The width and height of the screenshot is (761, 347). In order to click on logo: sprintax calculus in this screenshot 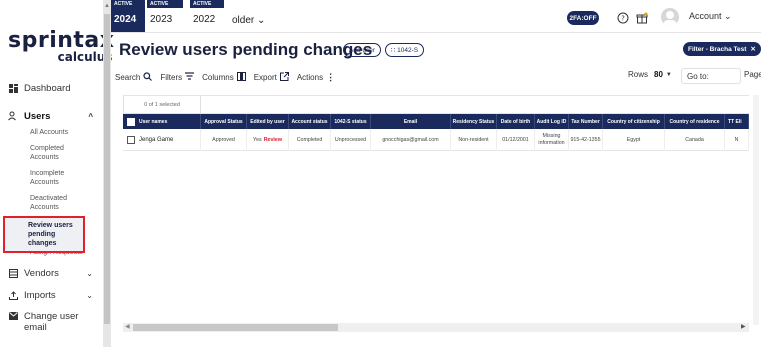, I will do `click(61, 46)`.